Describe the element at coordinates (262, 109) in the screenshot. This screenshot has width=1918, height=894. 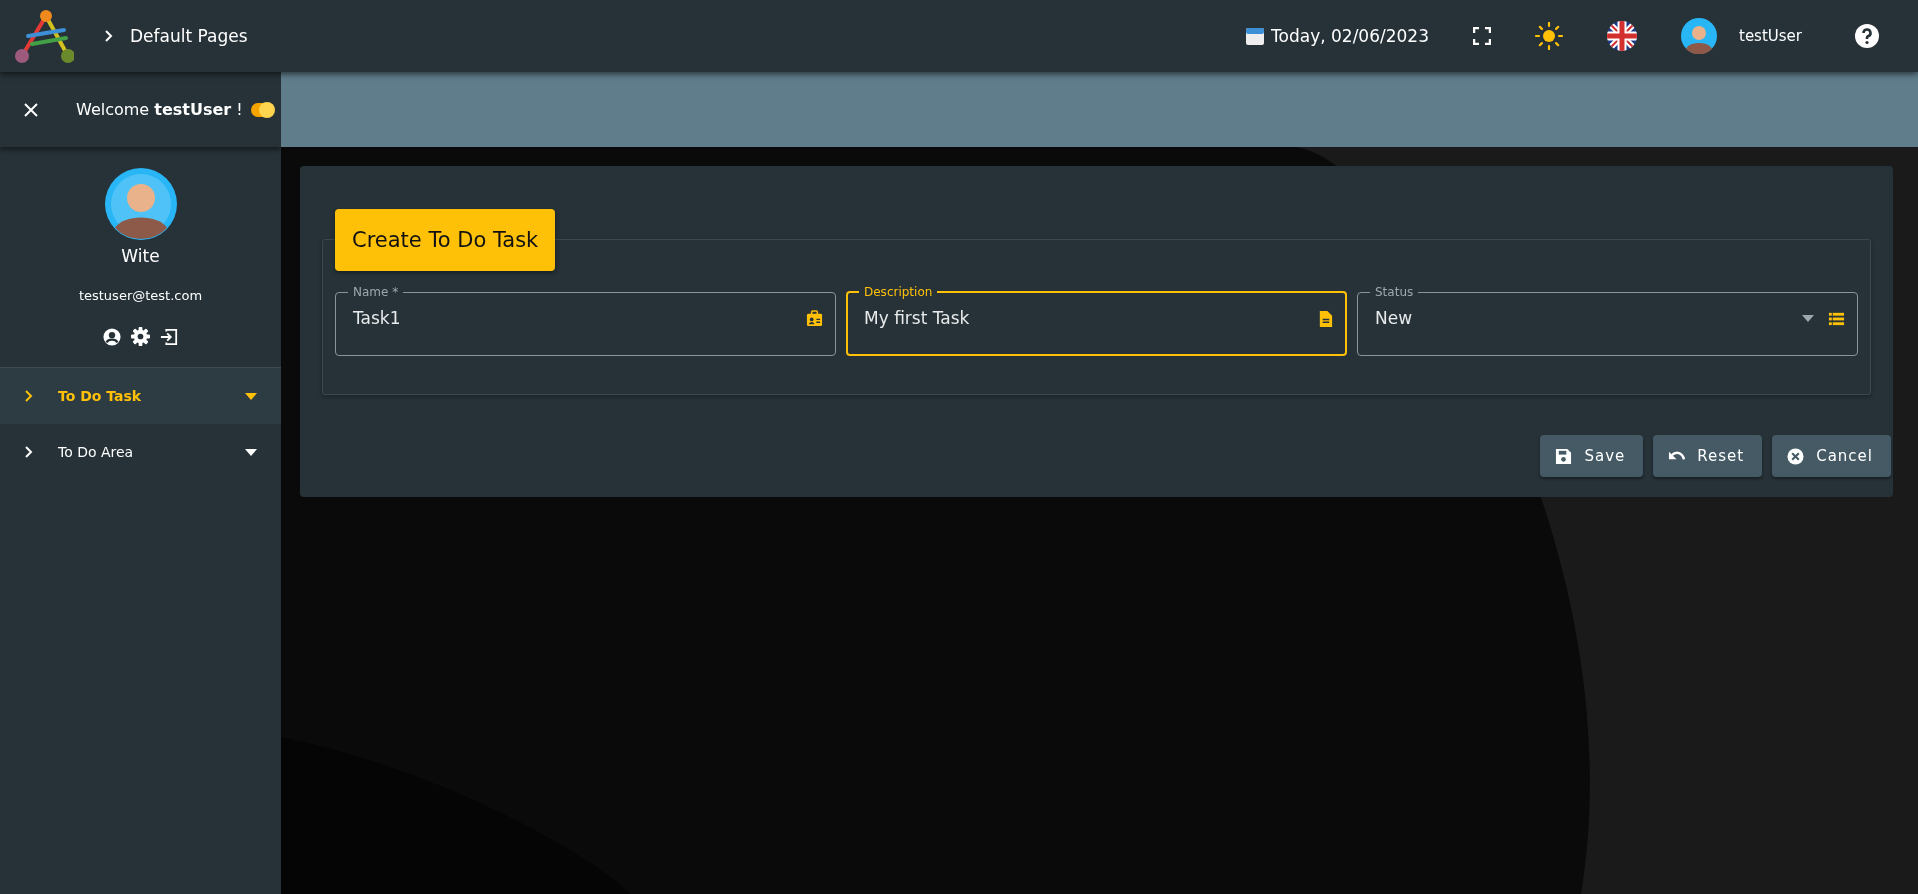
I see `theme-toggle` at that location.